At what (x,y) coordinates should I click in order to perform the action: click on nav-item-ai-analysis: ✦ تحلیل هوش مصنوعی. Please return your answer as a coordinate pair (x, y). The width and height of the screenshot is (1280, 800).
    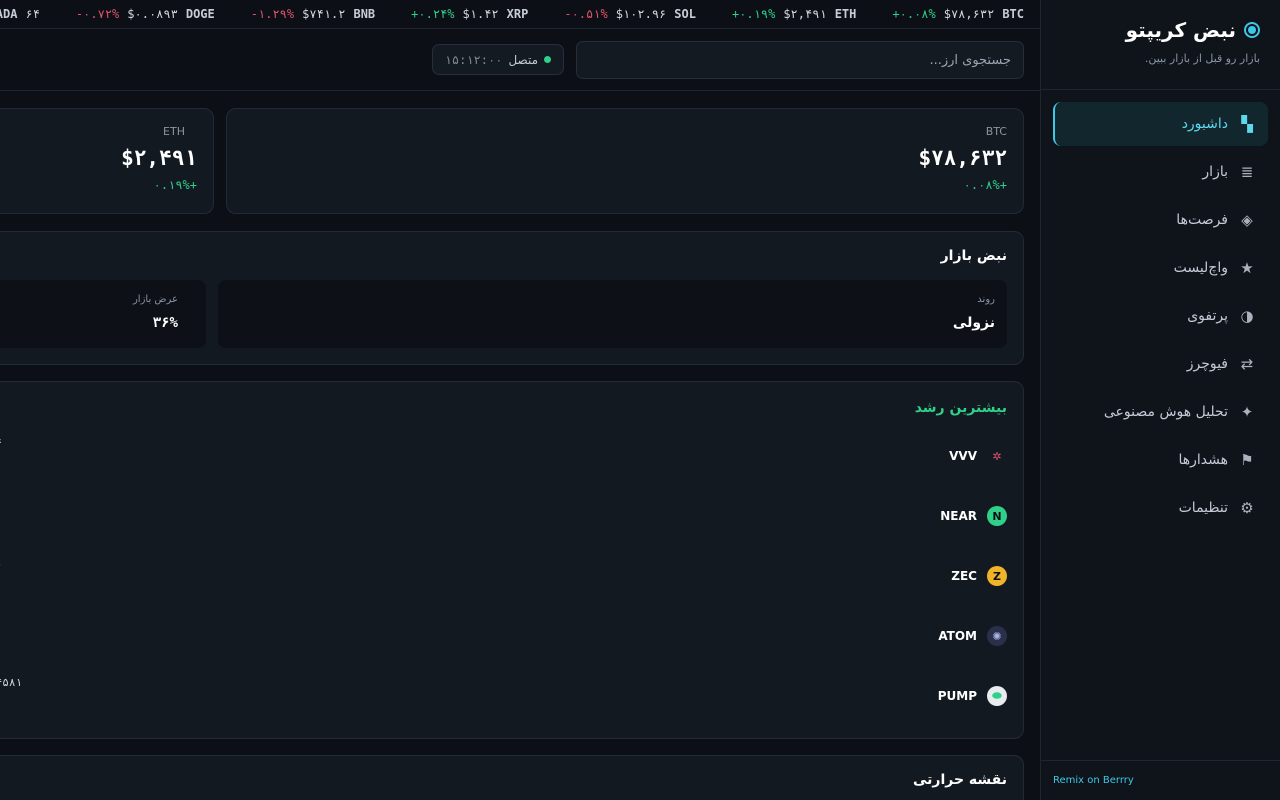
    Looking at the image, I should click on (1160, 412).